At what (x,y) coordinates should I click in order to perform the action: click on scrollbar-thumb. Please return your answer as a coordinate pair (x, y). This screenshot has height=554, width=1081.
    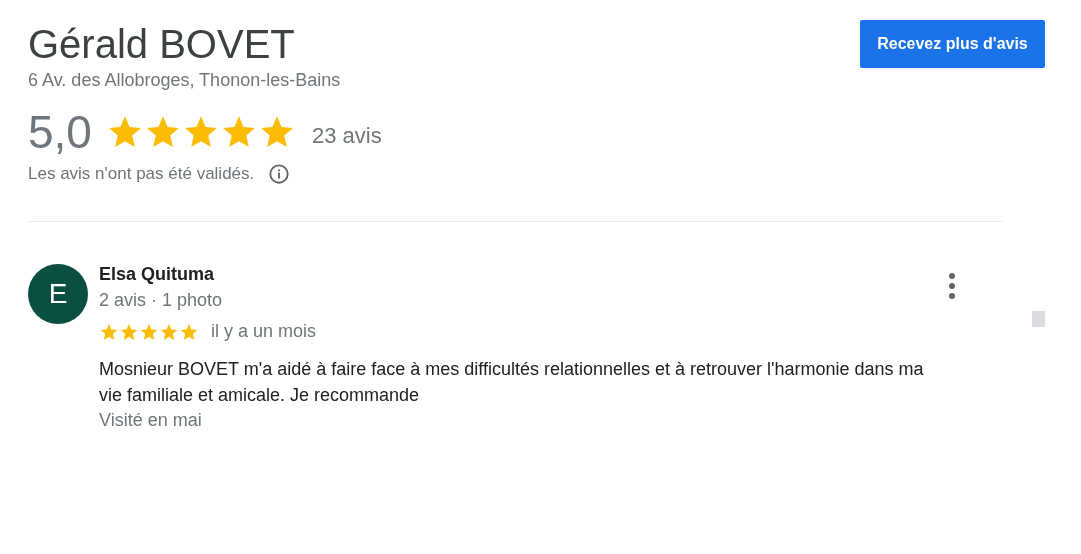
    Looking at the image, I should click on (1038, 319).